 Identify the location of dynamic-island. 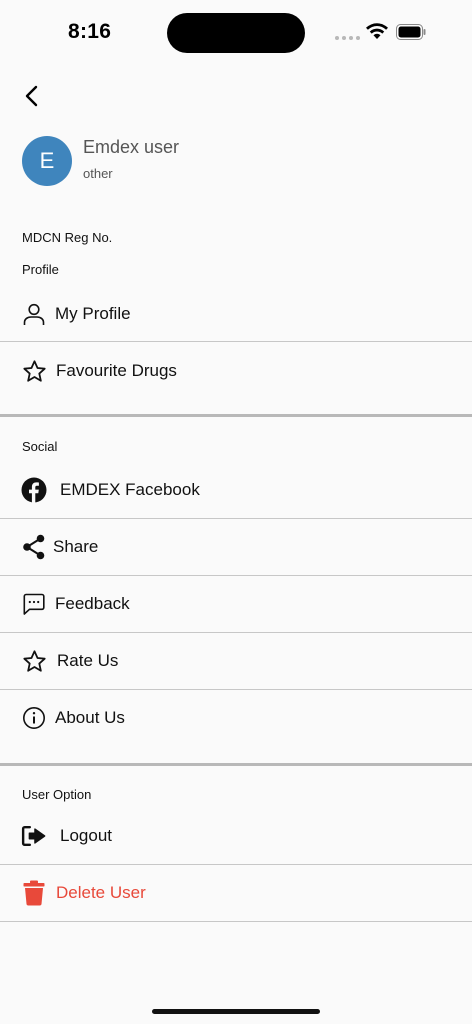
(236, 33).